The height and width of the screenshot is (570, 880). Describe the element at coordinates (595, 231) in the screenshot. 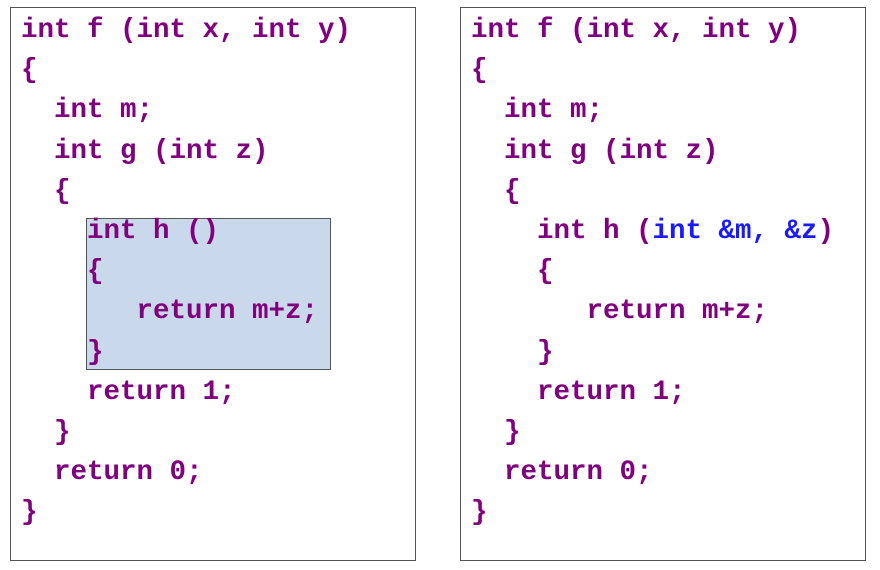

I see `code-text: int h (` at that location.